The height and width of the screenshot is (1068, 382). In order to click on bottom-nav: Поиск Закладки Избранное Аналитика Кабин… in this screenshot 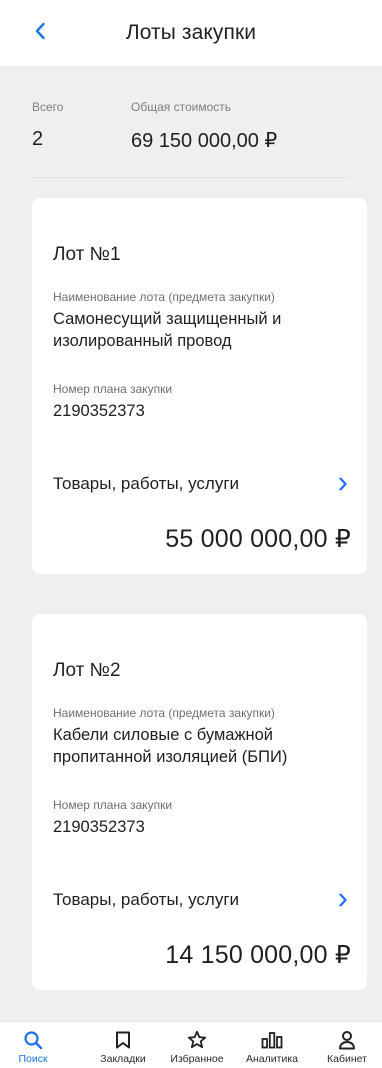, I will do `click(191, 1044)`.